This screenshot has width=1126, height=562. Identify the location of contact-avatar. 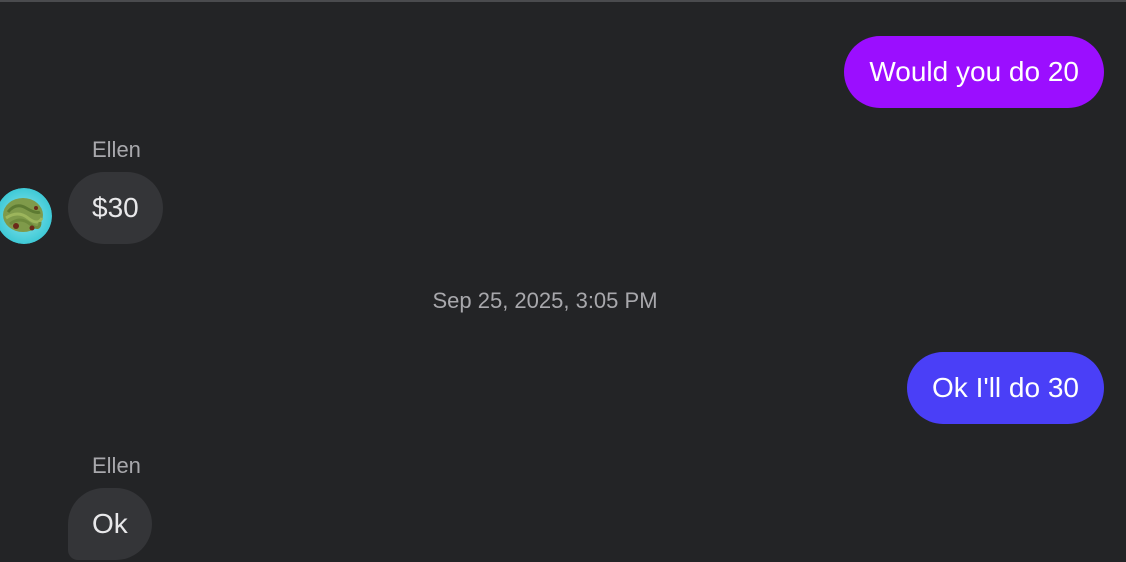
(26, 216).